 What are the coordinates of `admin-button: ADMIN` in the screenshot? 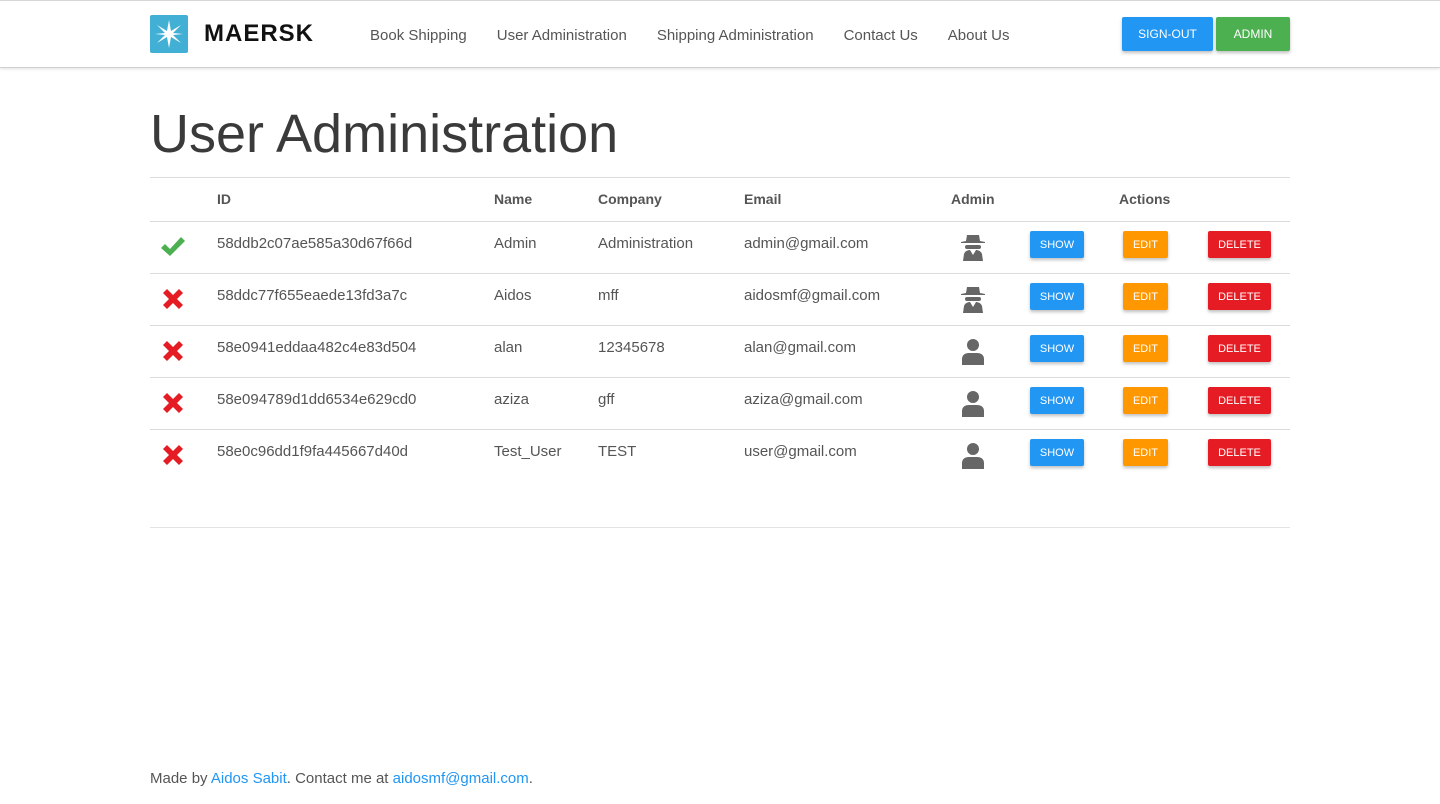 It's located at (1253, 34).